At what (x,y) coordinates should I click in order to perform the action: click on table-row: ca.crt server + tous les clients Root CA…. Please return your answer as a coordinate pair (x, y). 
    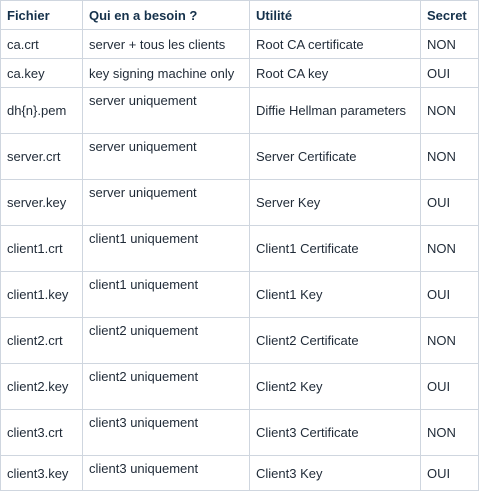
    Looking at the image, I should click on (239, 44).